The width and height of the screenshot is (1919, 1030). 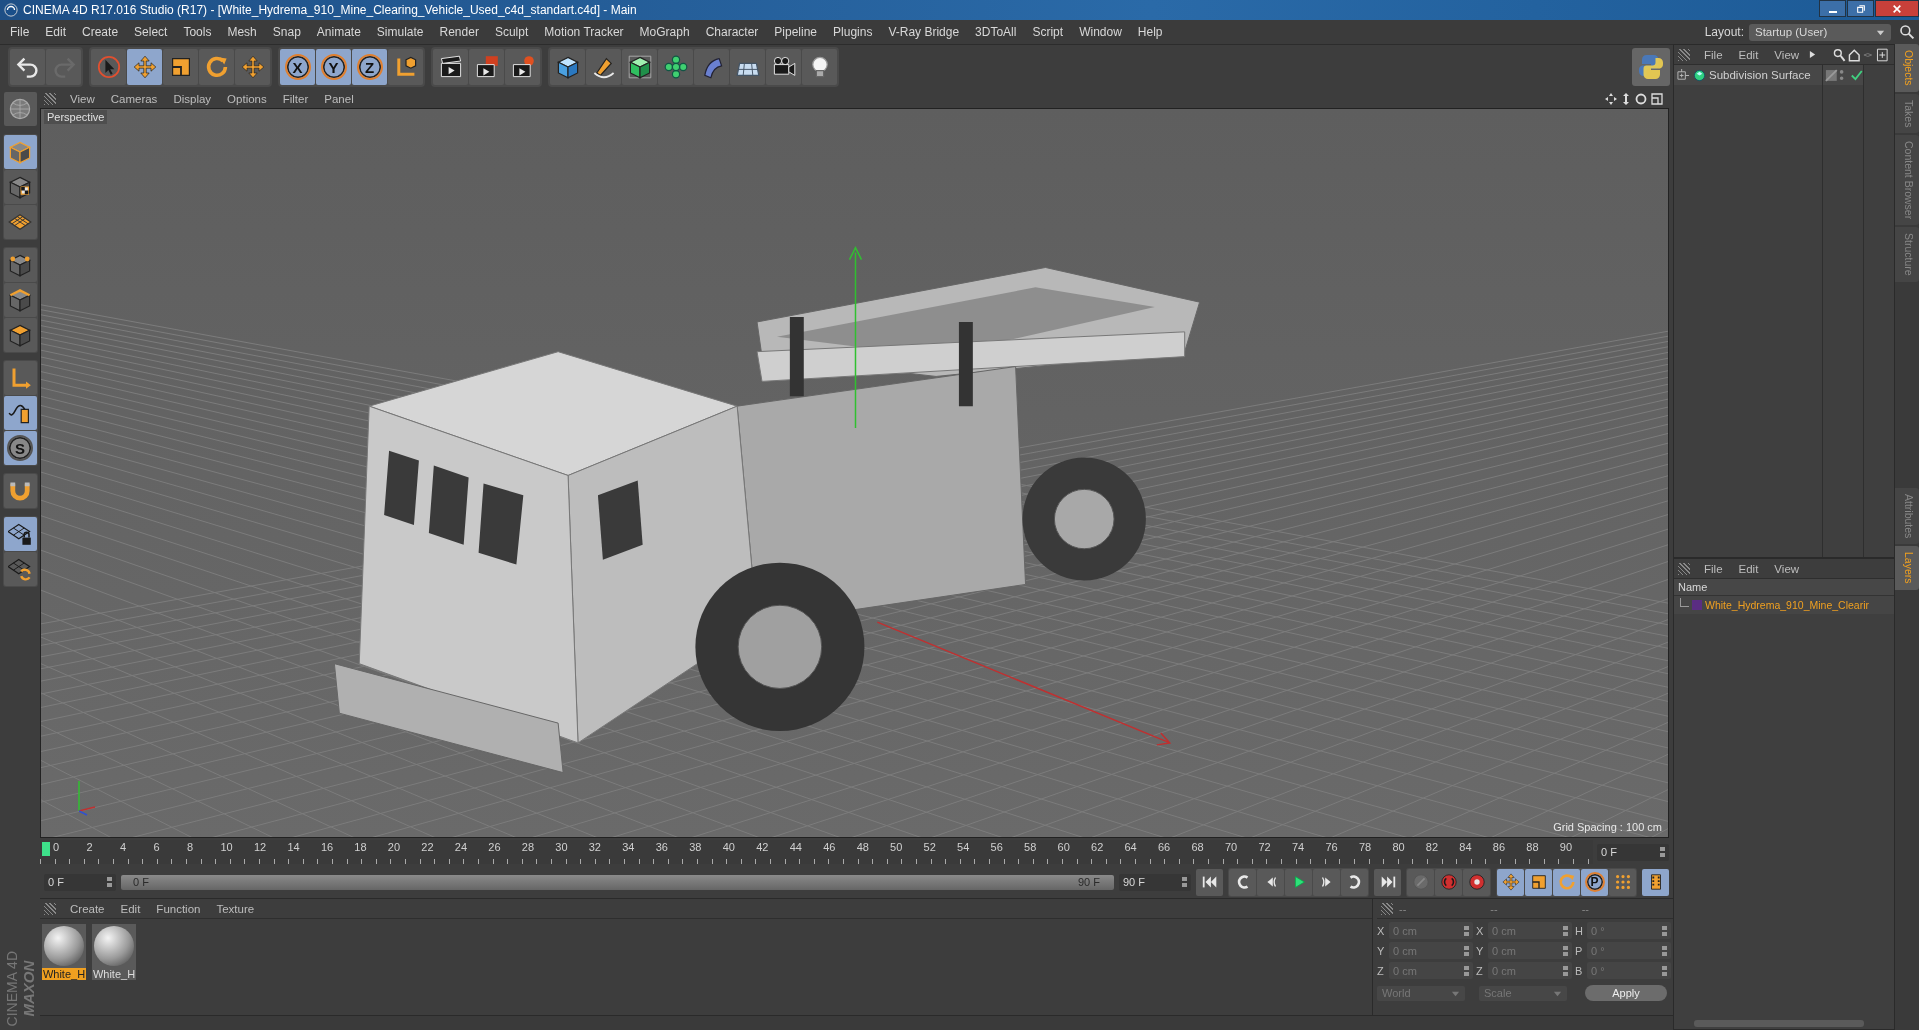 I want to click on panel-tools-icon, so click(x=1862, y=54).